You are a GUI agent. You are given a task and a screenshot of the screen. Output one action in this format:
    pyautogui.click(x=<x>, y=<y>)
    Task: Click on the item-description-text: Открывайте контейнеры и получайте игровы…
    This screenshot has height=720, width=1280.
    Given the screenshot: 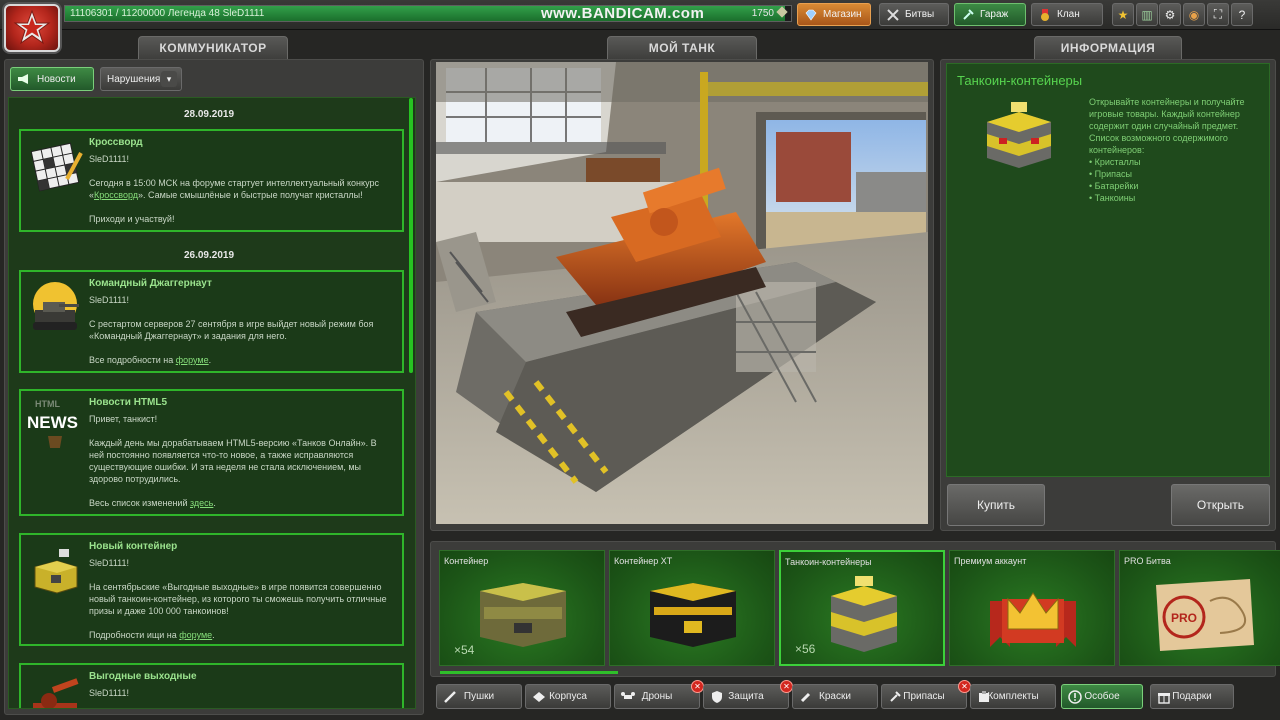 What is the action you would take?
    pyautogui.click(x=1175, y=150)
    